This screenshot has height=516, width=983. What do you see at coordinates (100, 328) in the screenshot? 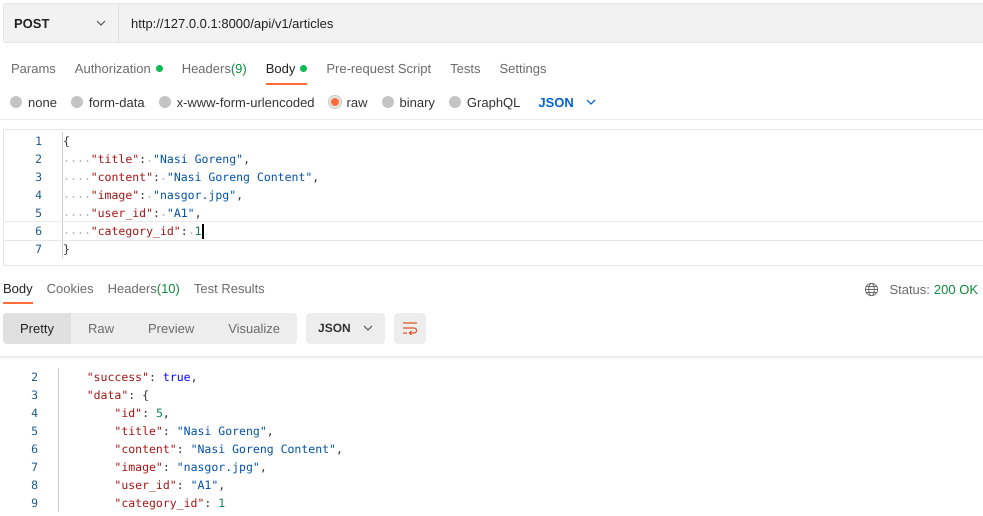
I see `view-mode-tab: Raw` at bounding box center [100, 328].